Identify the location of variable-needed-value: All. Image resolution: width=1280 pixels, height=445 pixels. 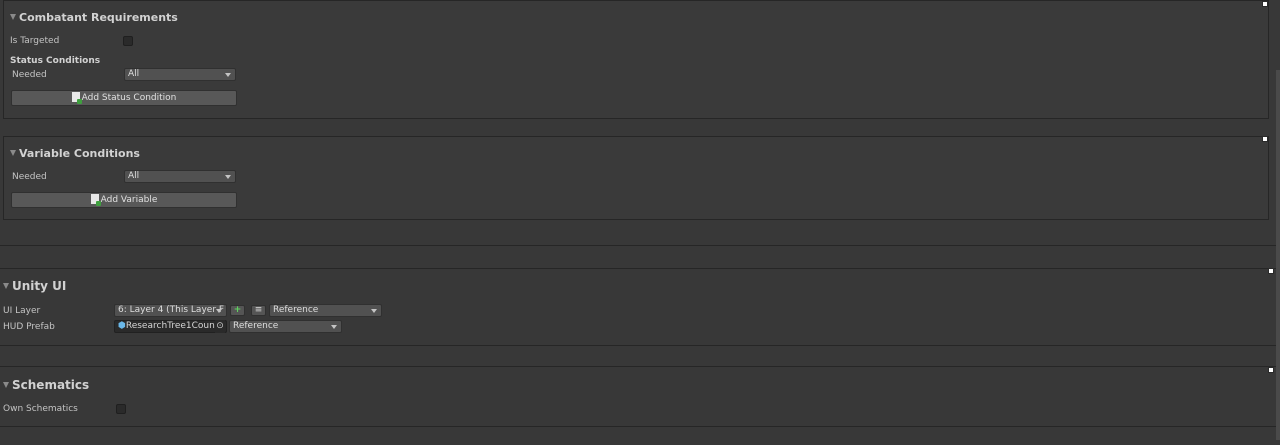
(134, 176).